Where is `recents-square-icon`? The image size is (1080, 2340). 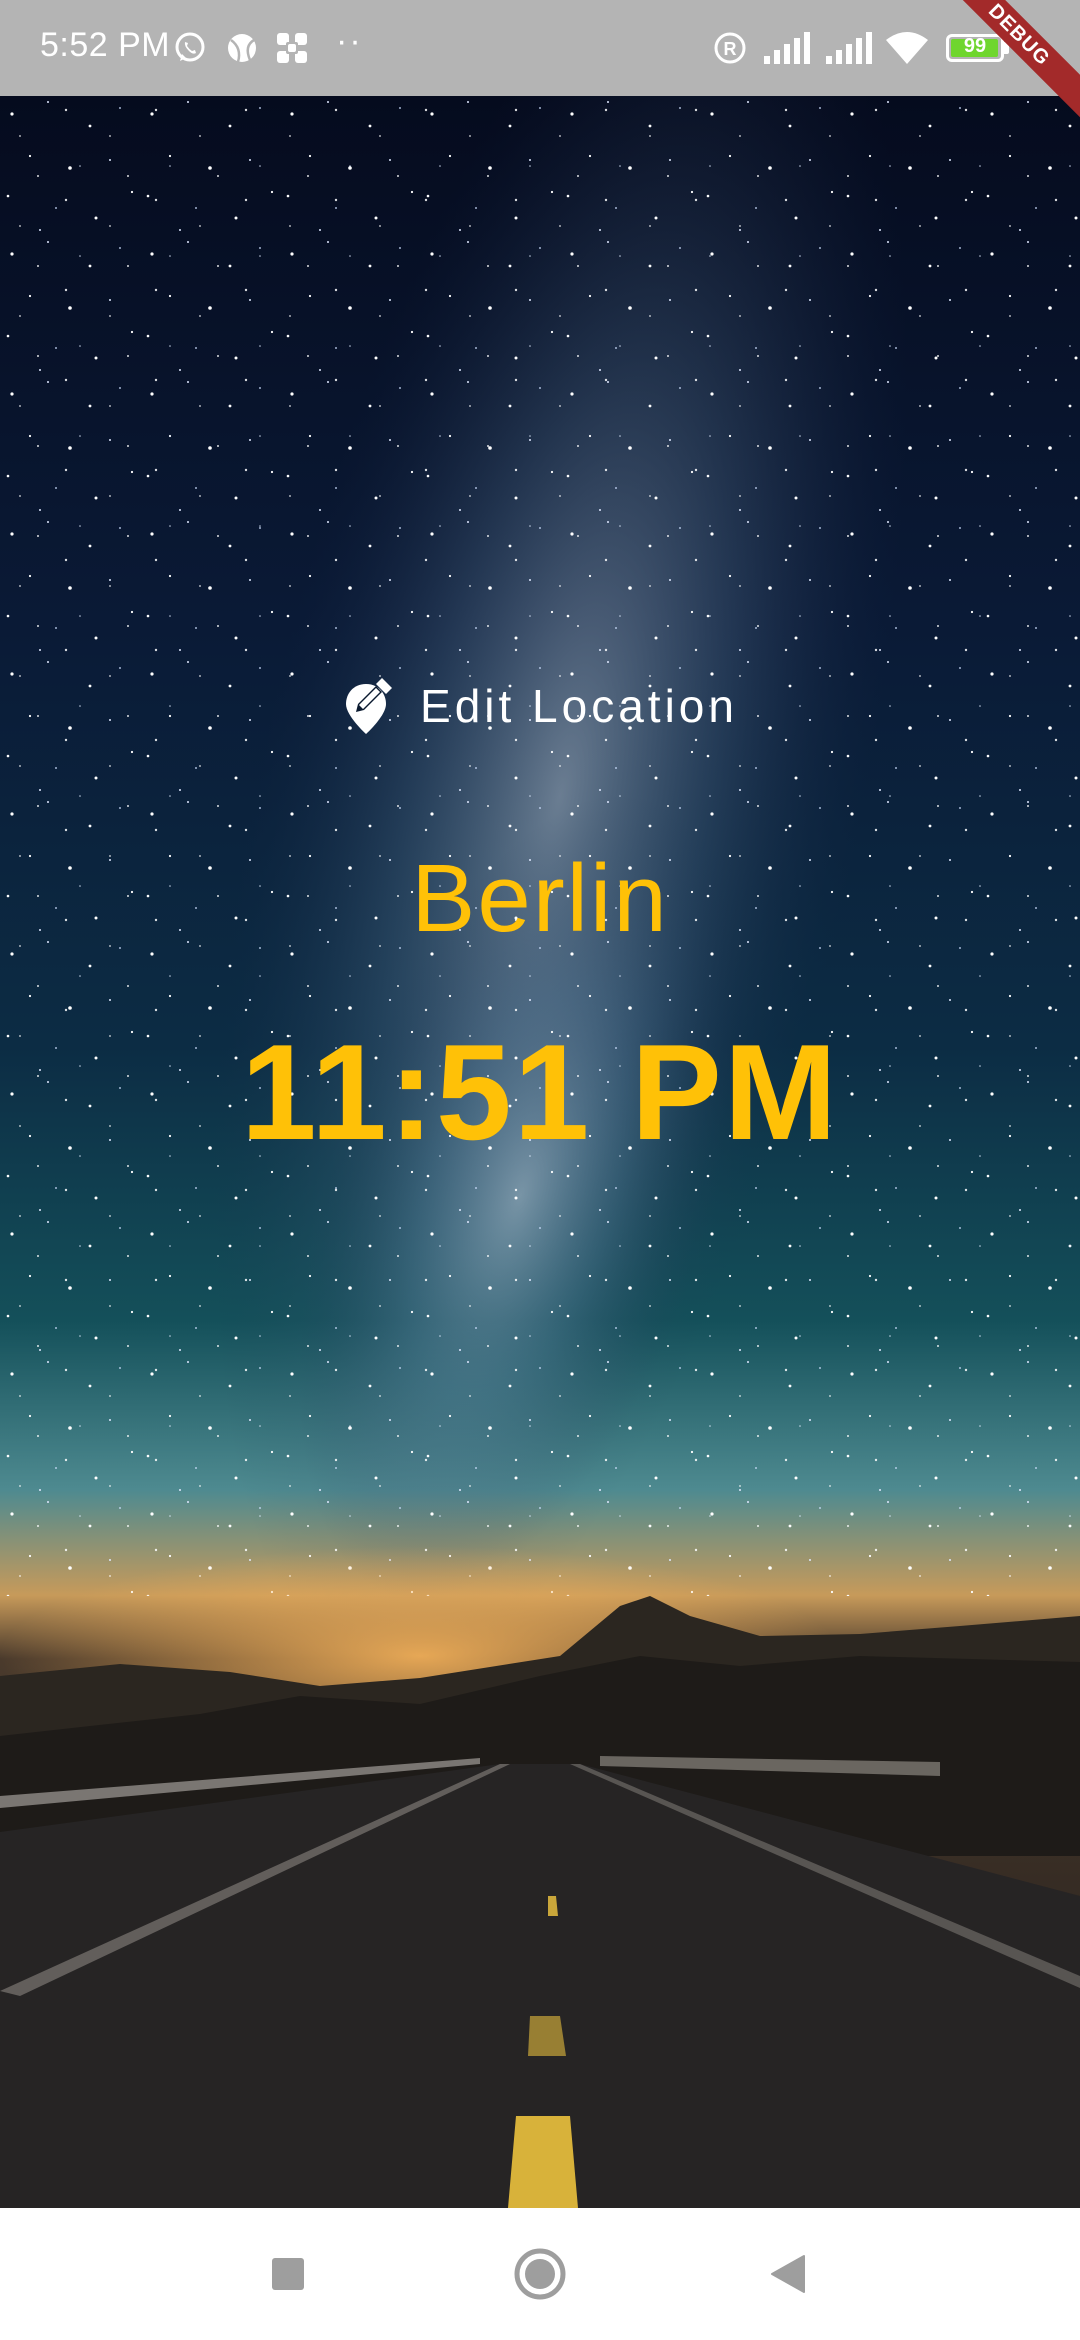 recents-square-icon is located at coordinates (288, 2274).